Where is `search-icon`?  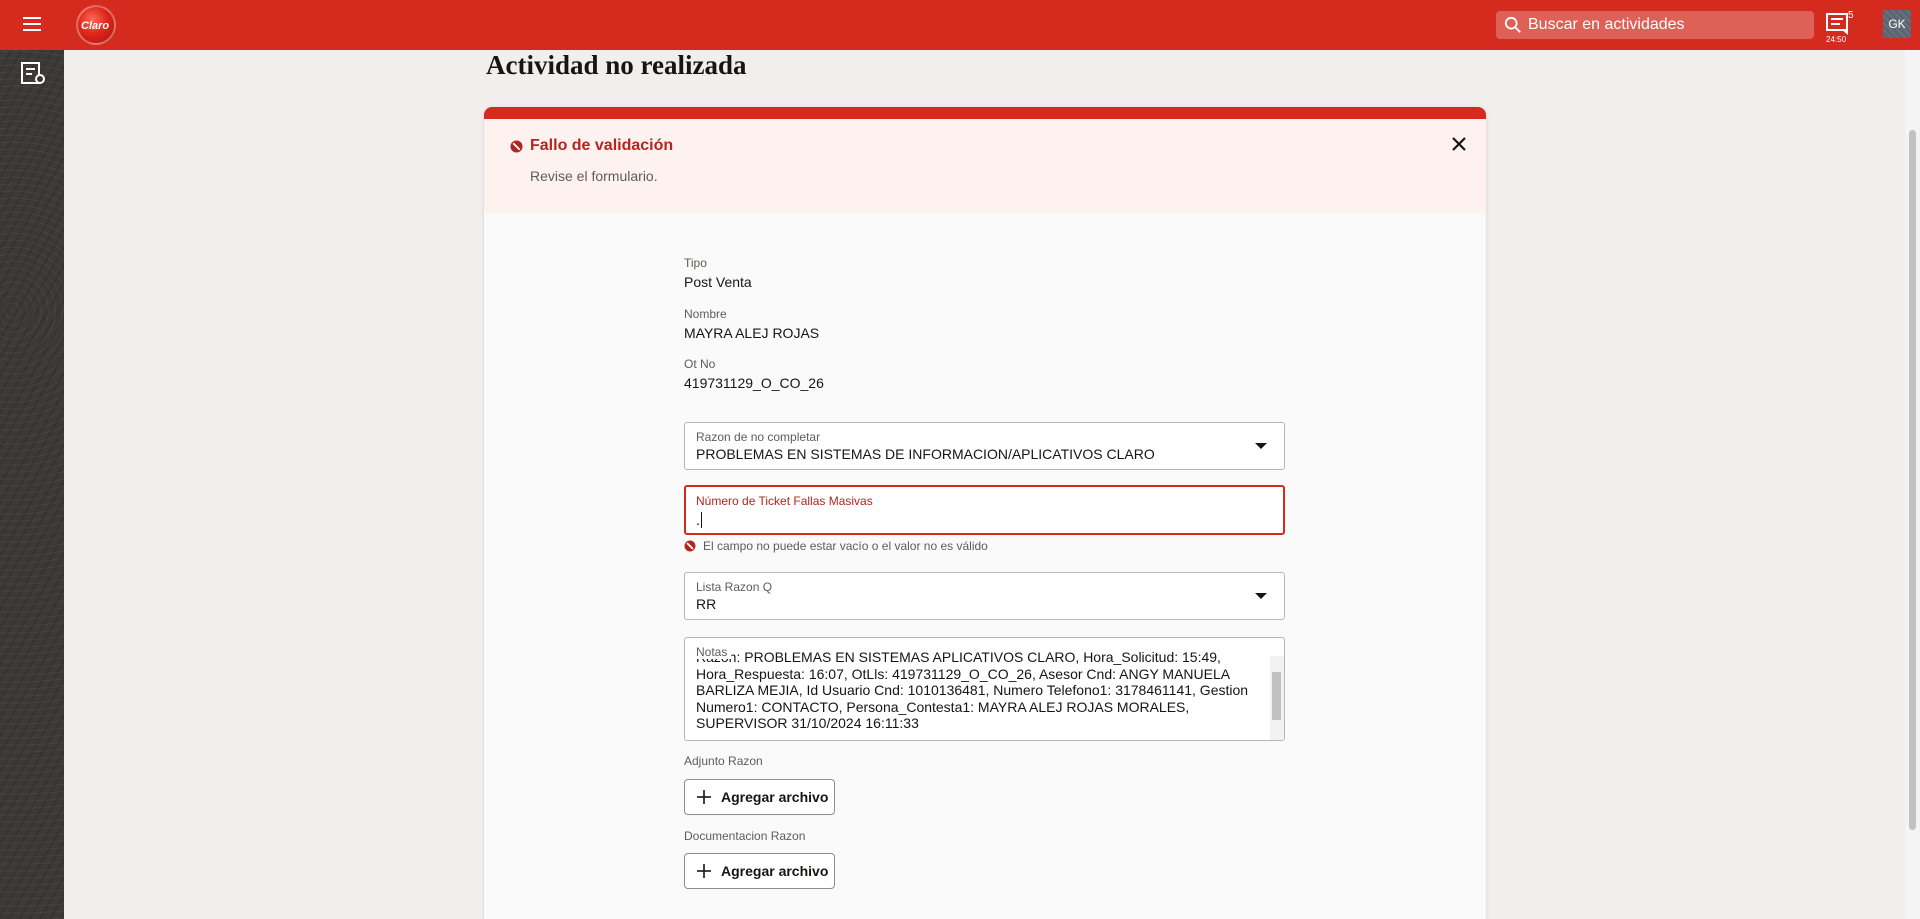 search-icon is located at coordinates (1512, 24).